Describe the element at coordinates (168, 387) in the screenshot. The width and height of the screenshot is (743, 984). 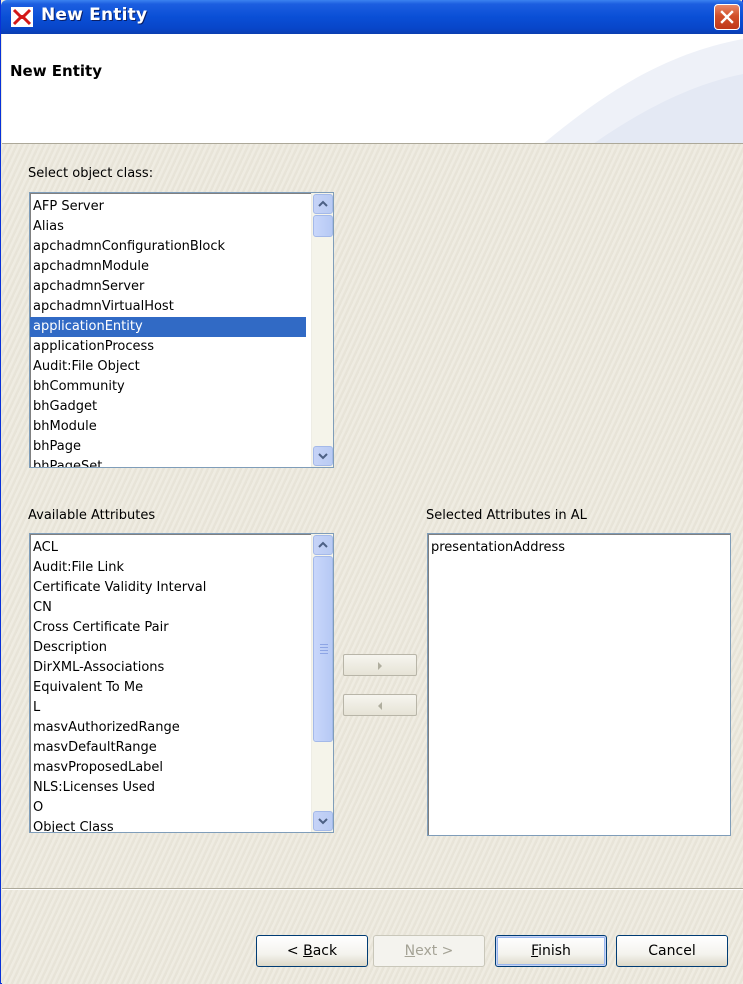
I see `object-class-item: bhCommunity` at that location.